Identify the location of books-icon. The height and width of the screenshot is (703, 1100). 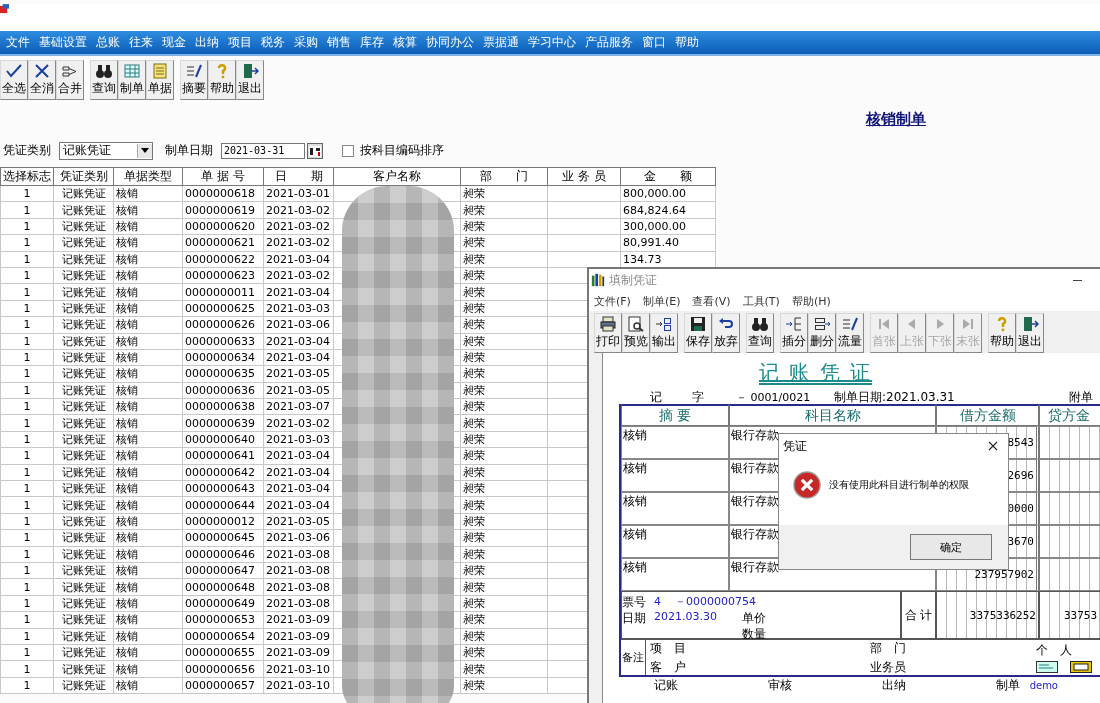
(598, 280).